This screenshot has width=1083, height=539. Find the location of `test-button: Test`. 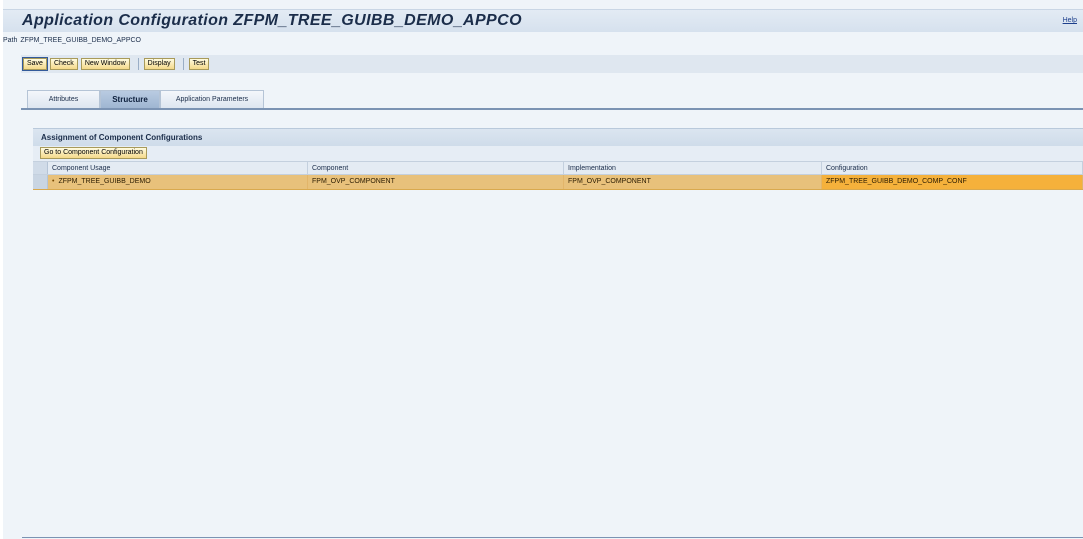

test-button: Test is located at coordinates (199, 64).